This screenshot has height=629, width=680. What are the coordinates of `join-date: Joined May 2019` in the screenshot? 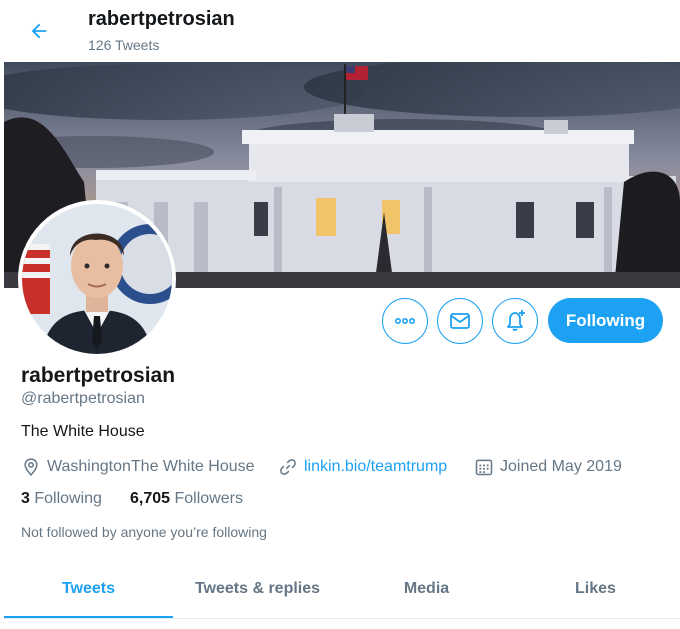 It's located at (548, 467).